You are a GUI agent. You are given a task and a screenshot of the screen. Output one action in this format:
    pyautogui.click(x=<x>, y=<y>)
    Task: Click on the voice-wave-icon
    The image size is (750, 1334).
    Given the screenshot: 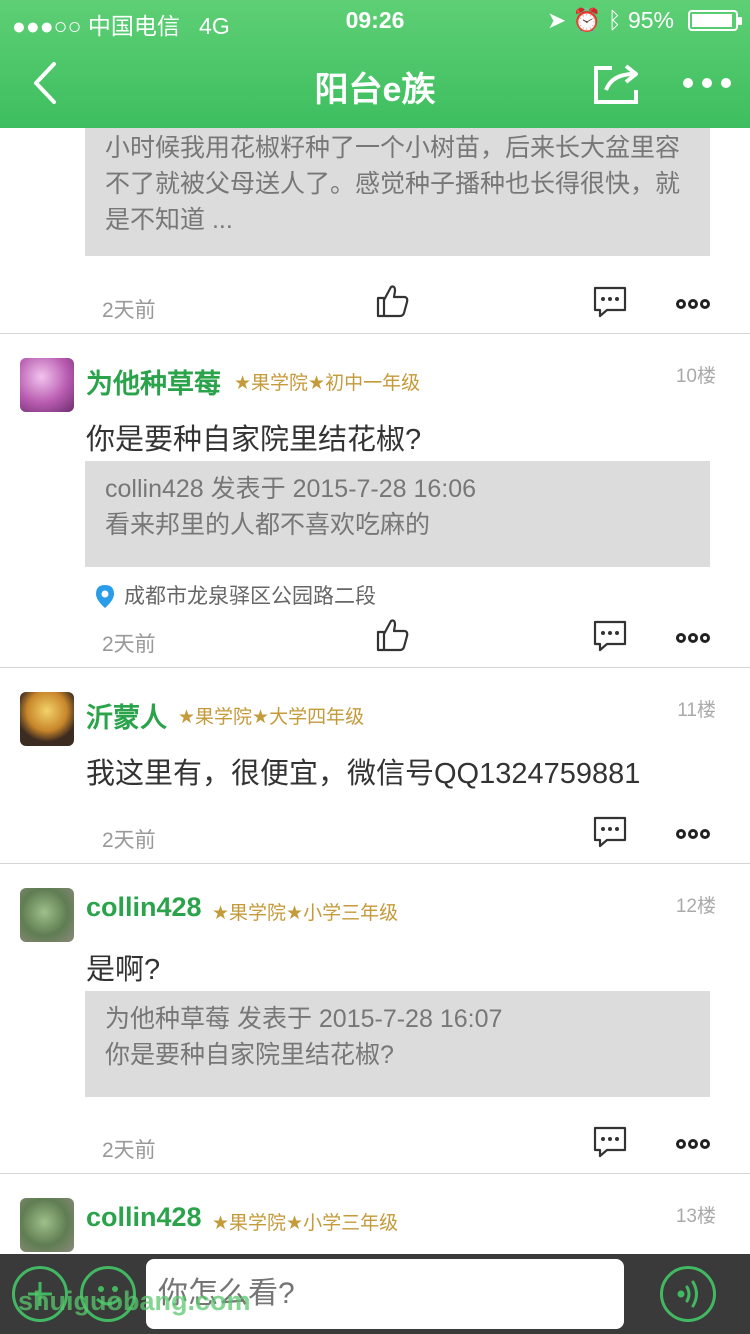 What is the action you would take?
    pyautogui.click(x=687, y=1294)
    